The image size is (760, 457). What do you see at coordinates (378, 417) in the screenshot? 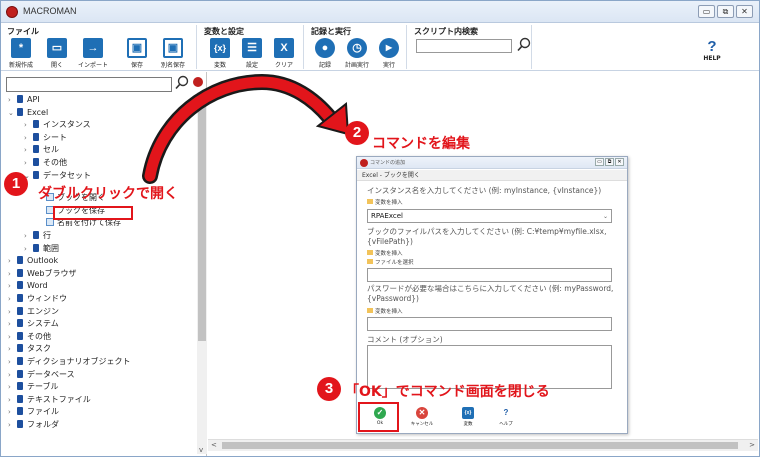
I see `highlight-ok-button` at bounding box center [378, 417].